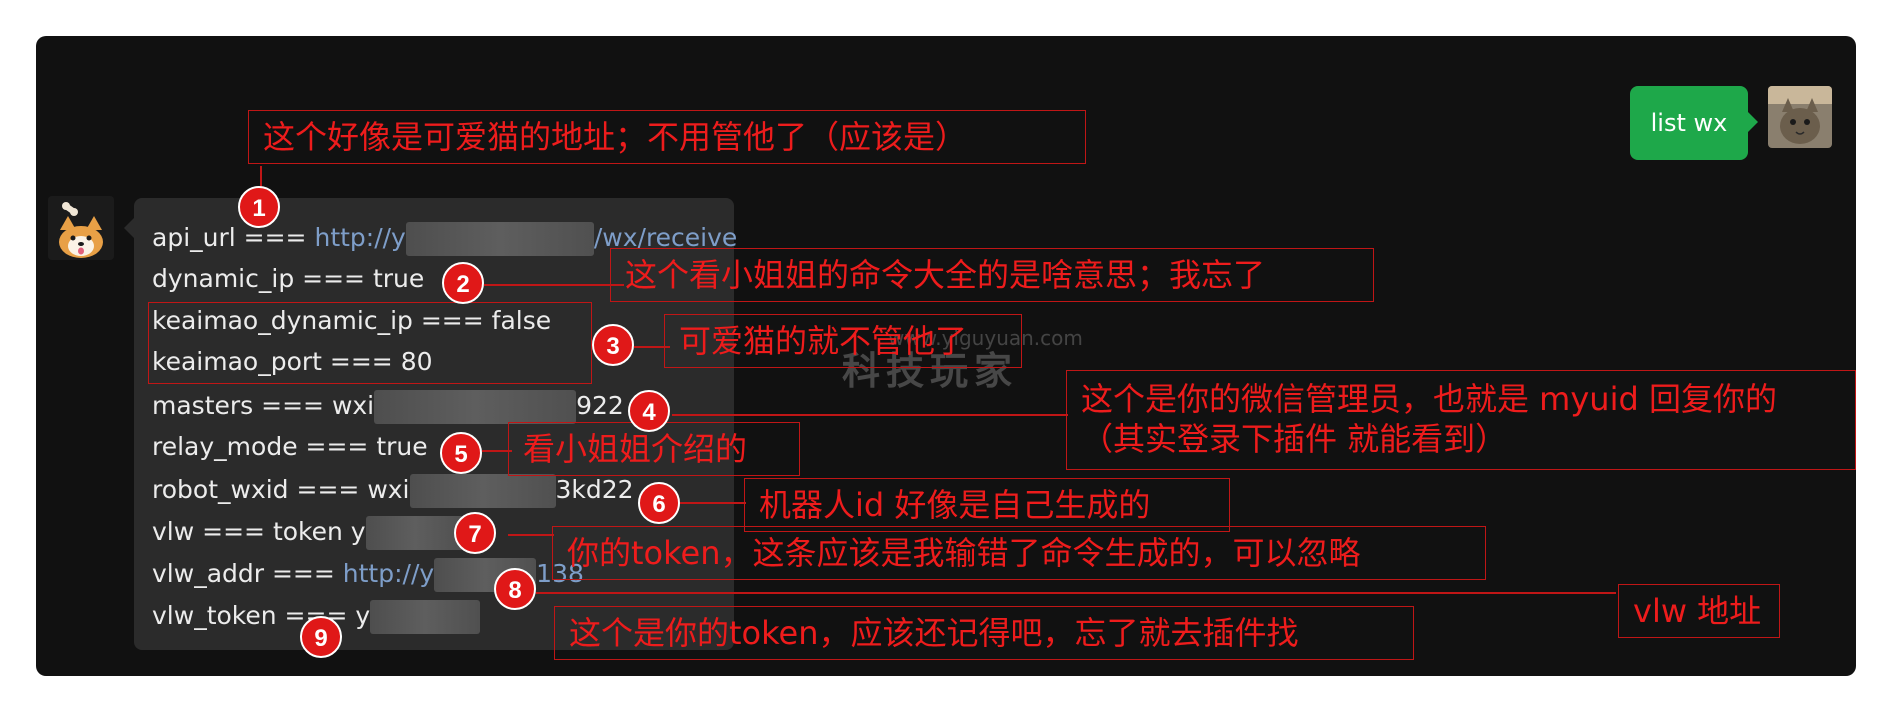 The height and width of the screenshot is (712, 1892). Describe the element at coordinates (1699, 611) in the screenshot. I see `annotation-8: vlw 地址` at that location.